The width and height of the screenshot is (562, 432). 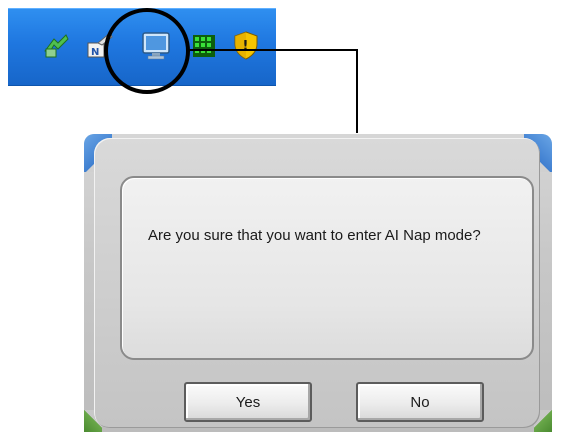 I want to click on yes-button: Yes, so click(x=248, y=402).